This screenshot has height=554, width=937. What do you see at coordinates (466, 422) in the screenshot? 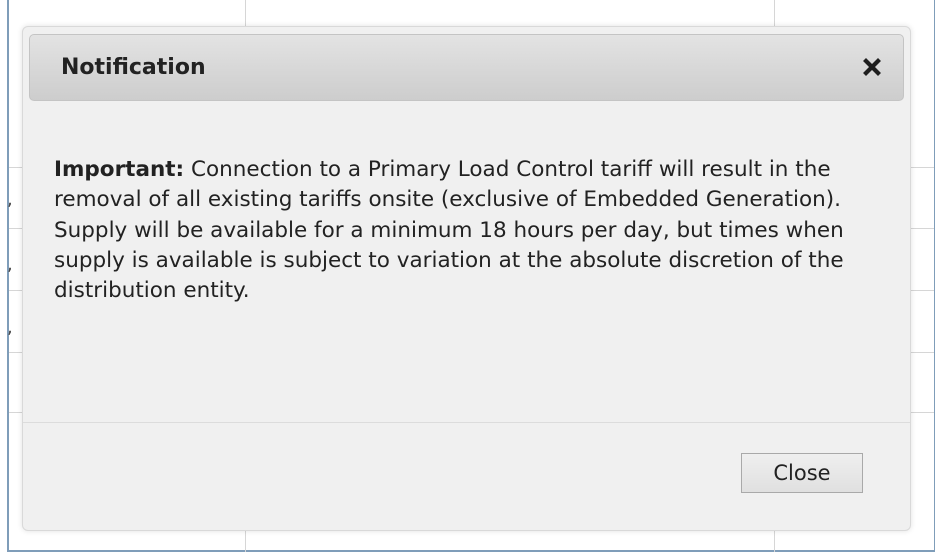
I see `dialog-divider` at bounding box center [466, 422].